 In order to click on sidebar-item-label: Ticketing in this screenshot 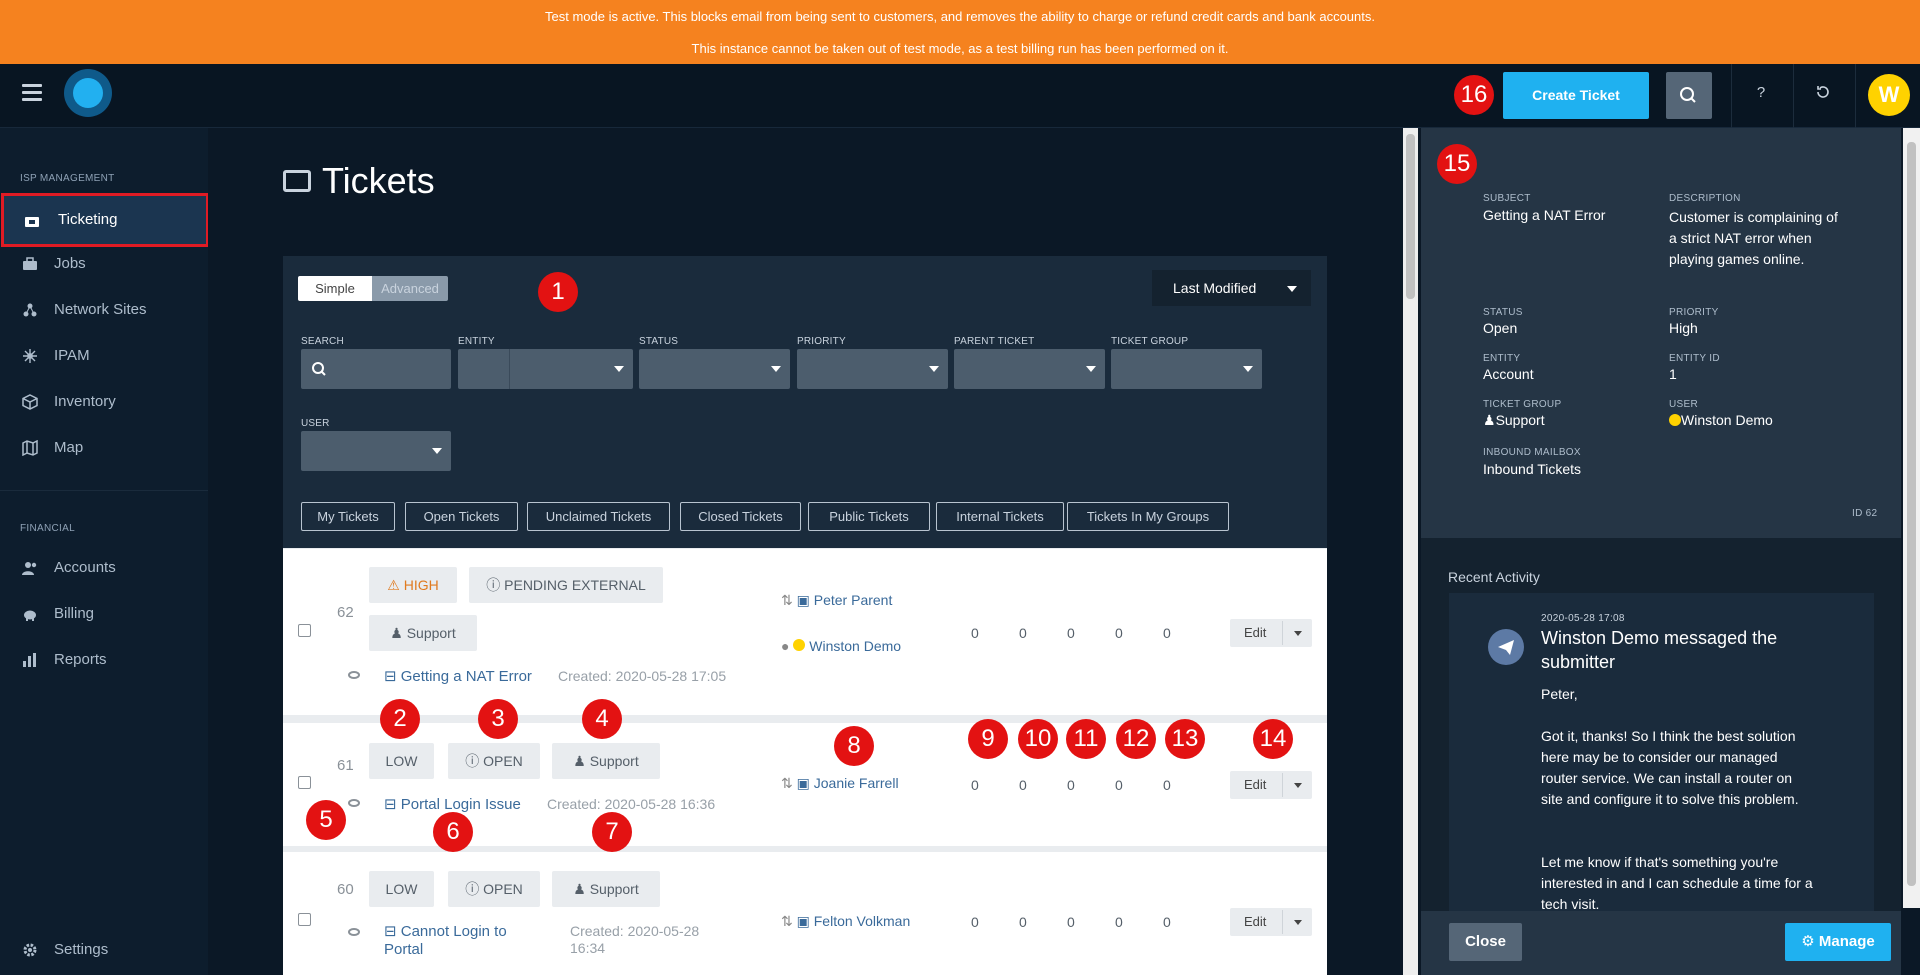, I will do `click(88, 219)`.